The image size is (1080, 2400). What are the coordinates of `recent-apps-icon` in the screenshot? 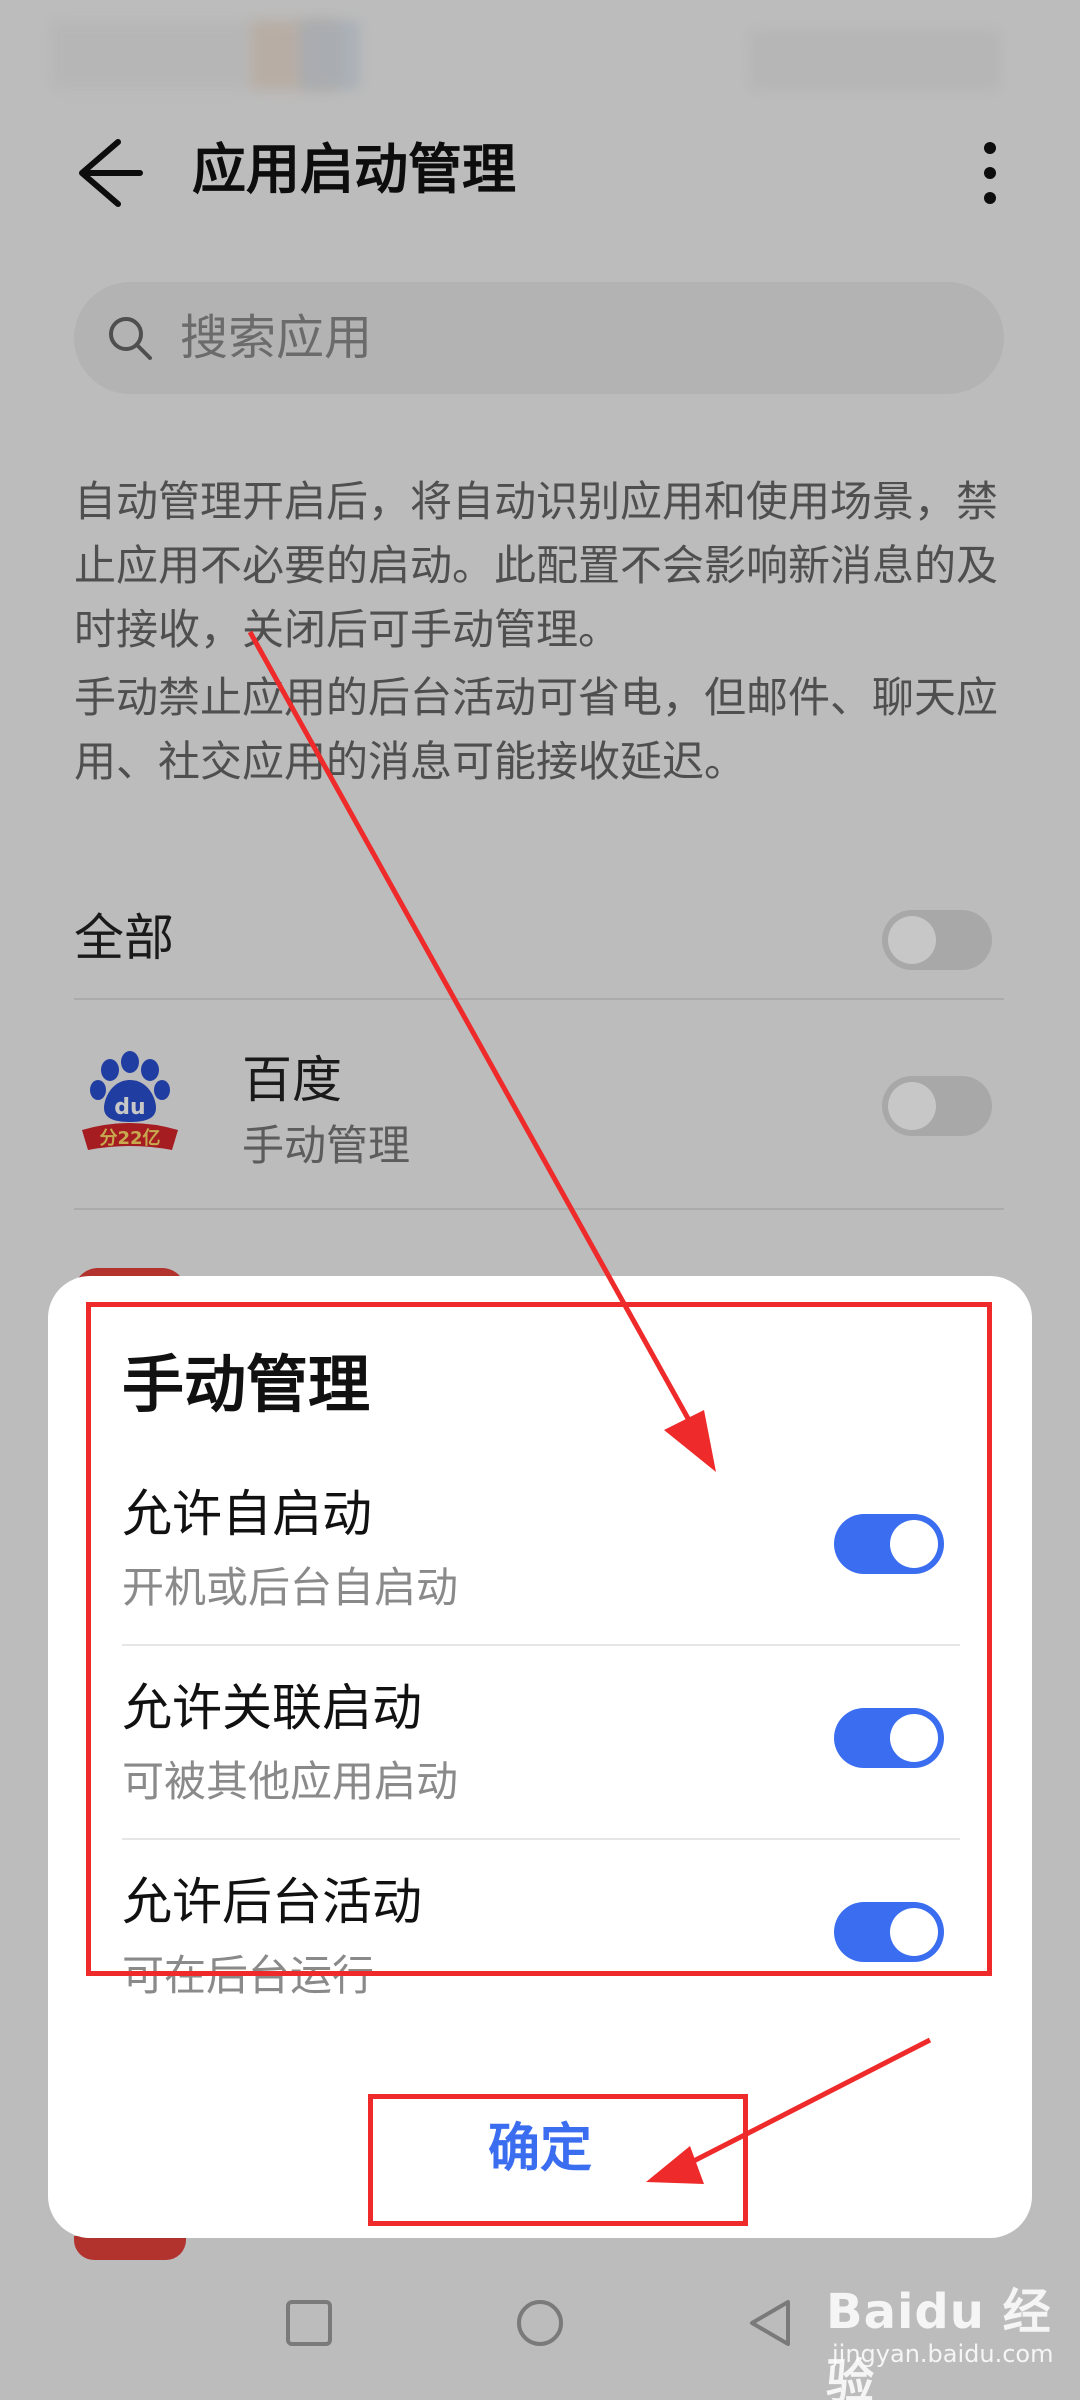 It's located at (309, 2323).